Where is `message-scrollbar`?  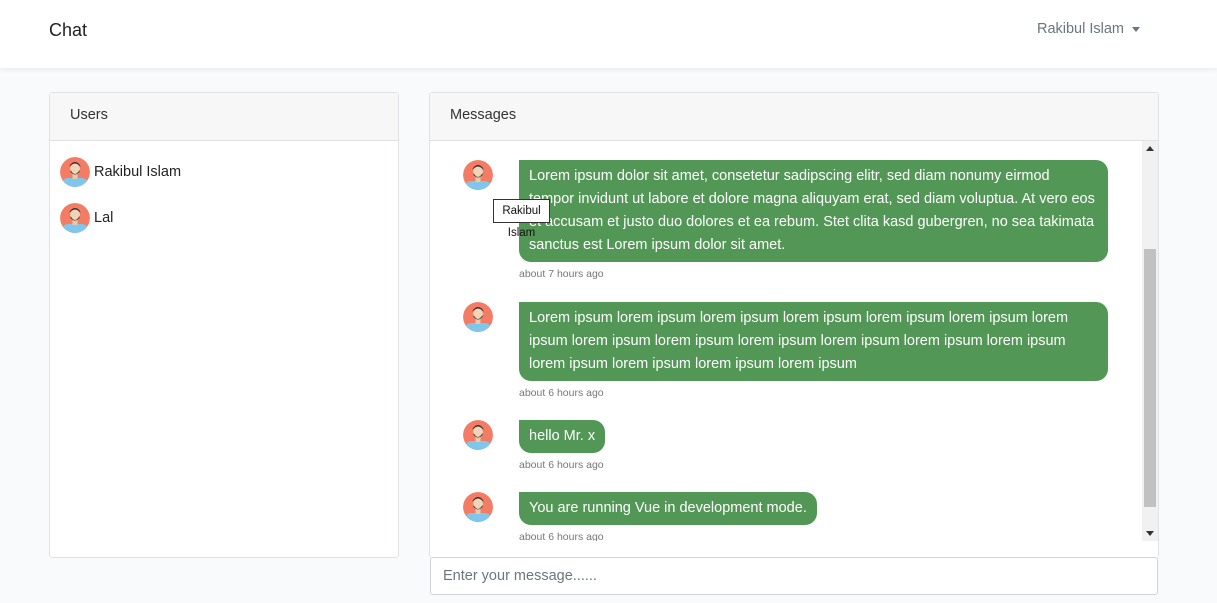 message-scrollbar is located at coordinates (1150, 341).